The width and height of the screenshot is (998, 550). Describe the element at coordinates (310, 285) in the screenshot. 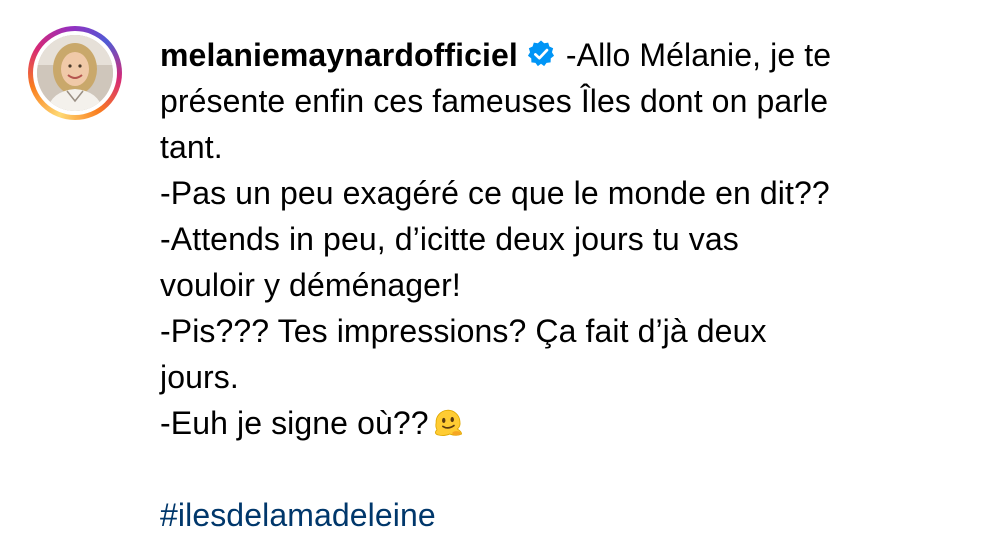

I see `caption-line: vouloir y déménager!` at that location.